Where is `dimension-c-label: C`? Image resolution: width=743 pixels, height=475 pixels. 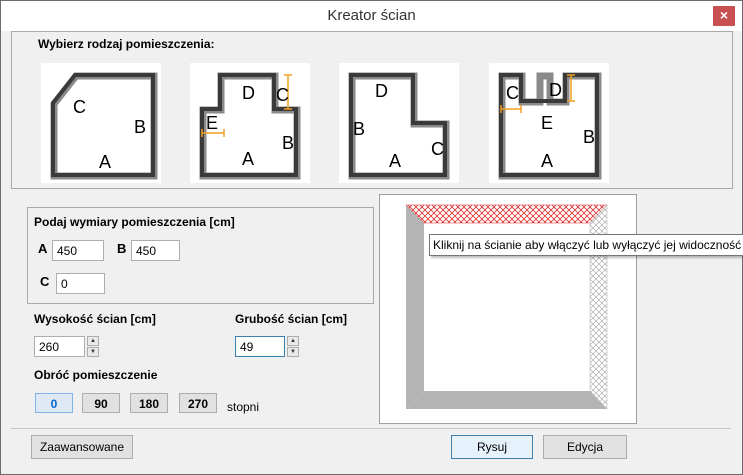
dimension-c-label: C is located at coordinates (45, 281).